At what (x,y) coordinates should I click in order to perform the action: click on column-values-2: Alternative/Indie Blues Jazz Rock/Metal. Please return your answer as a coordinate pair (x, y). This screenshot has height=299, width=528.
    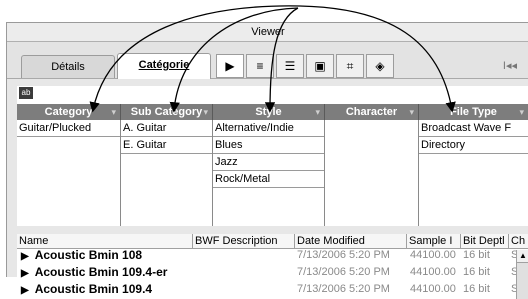
    Looking at the image, I should click on (269, 173).